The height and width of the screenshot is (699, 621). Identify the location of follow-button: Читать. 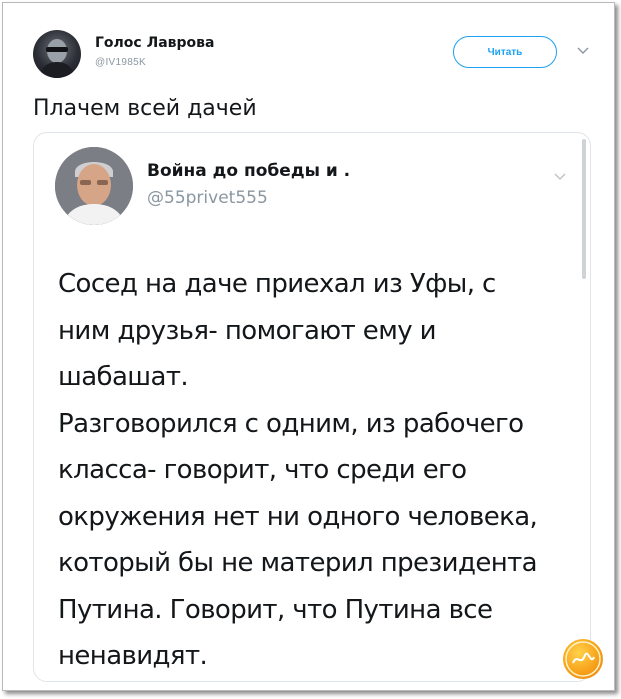
(505, 52).